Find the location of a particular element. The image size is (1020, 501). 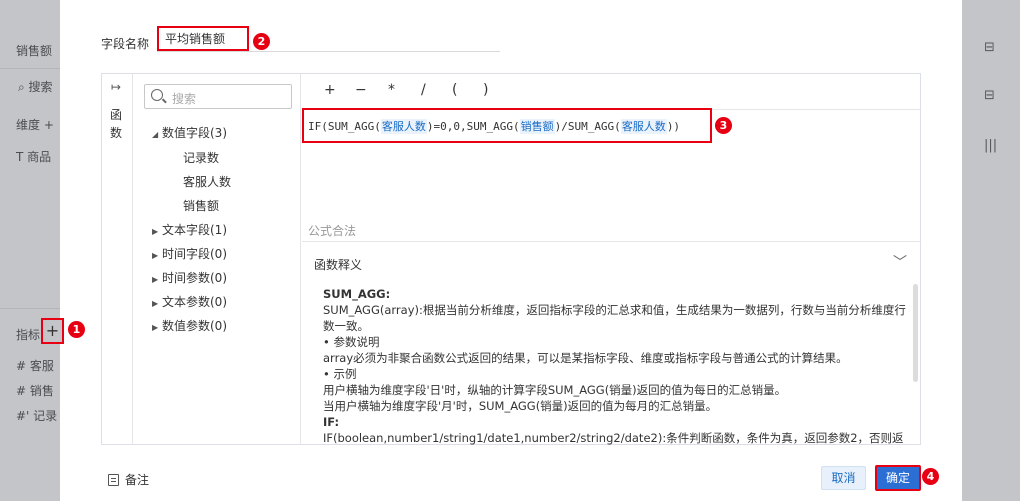

bg-dimension-item-label: 商品 is located at coordinates (39, 157).